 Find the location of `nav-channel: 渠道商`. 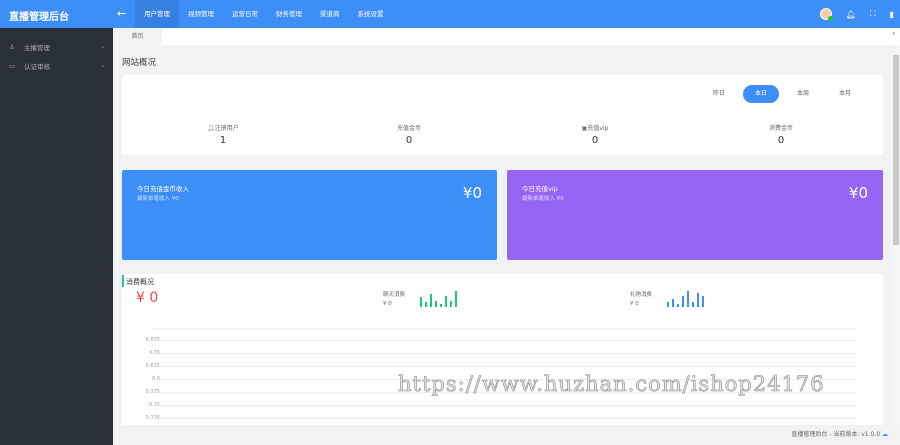

nav-channel: 渠道商 is located at coordinates (330, 14).